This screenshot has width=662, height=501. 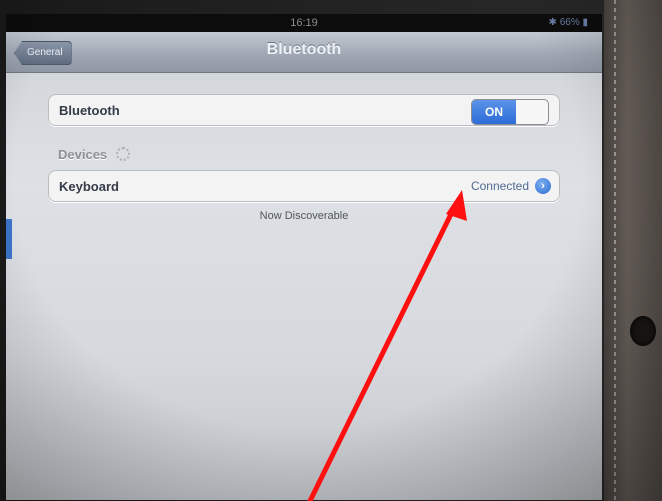 I want to click on device-row-keyboard: Keyboard Connected ›, so click(x=304, y=186).